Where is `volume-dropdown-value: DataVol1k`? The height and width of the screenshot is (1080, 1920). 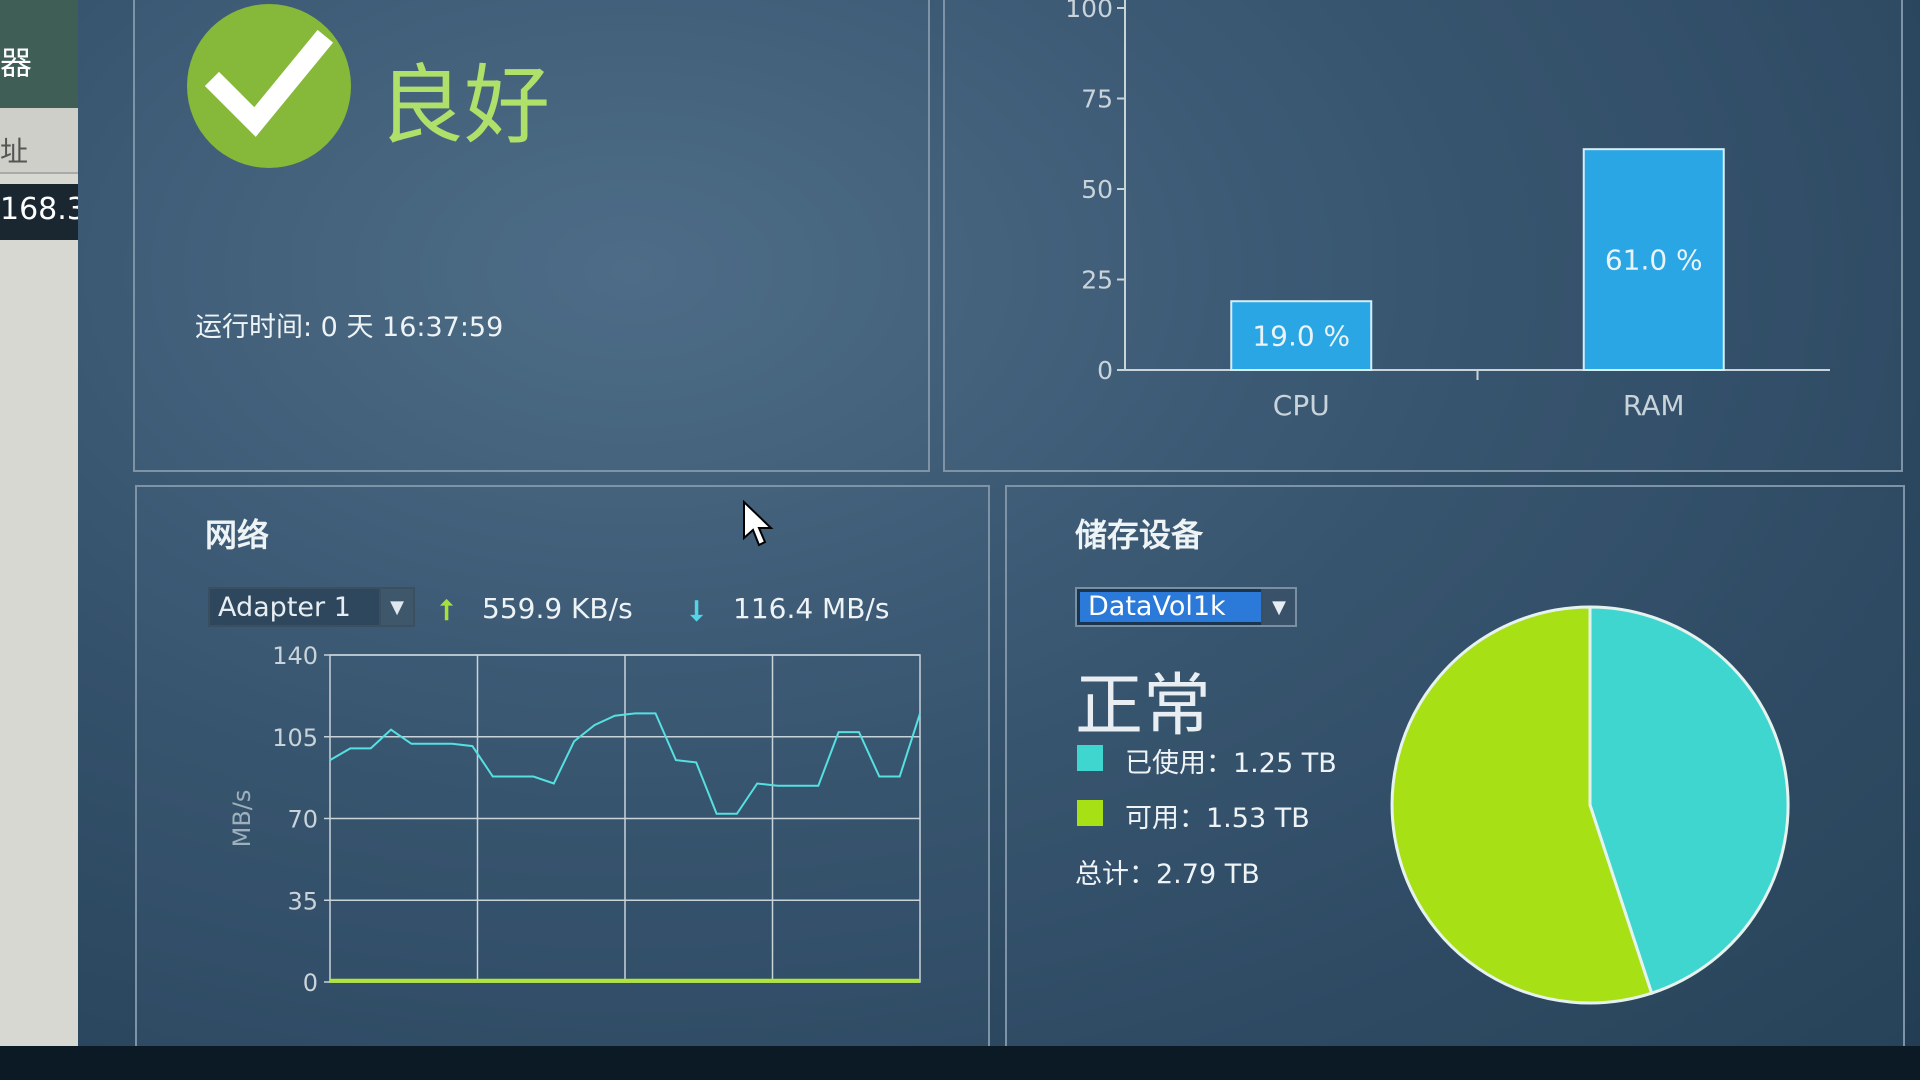
volume-dropdown-value: DataVol1k is located at coordinates (1170, 607).